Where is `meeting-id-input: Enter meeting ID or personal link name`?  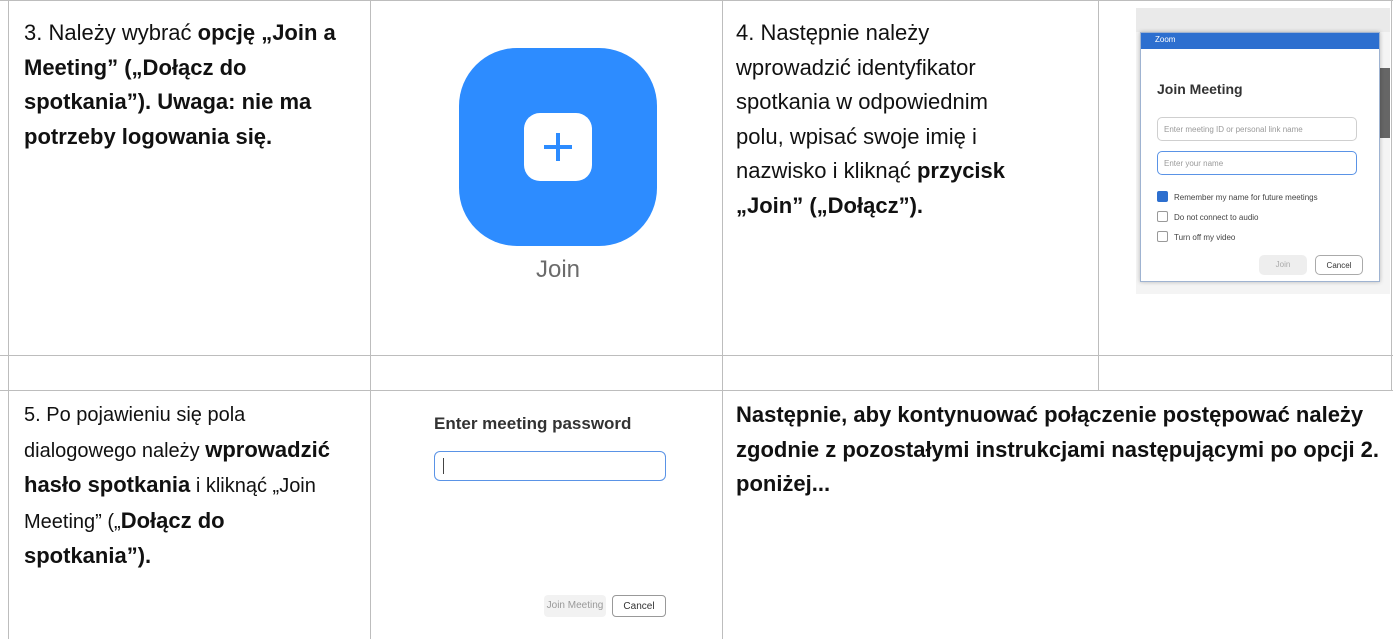 meeting-id-input: Enter meeting ID or personal link name is located at coordinates (1257, 129).